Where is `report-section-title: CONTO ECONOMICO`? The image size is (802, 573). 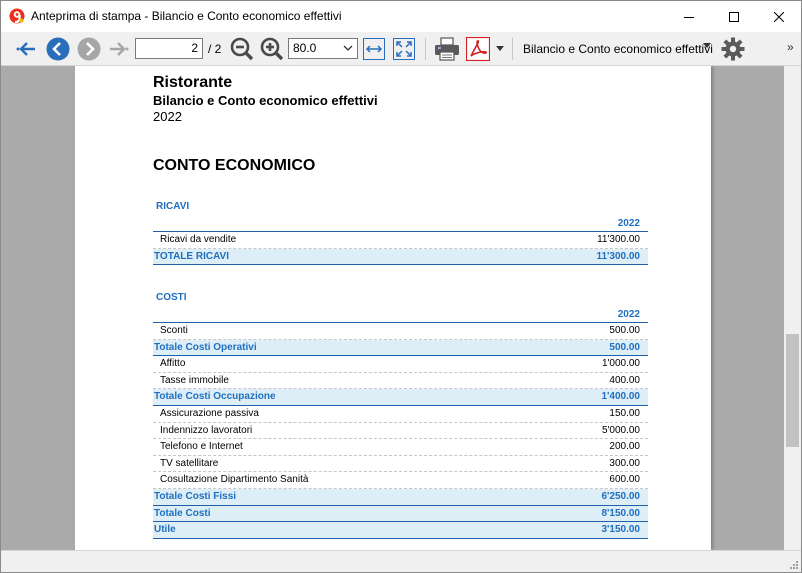 report-section-title: CONTO ECONOMICO is located at coordinates (234, 165).